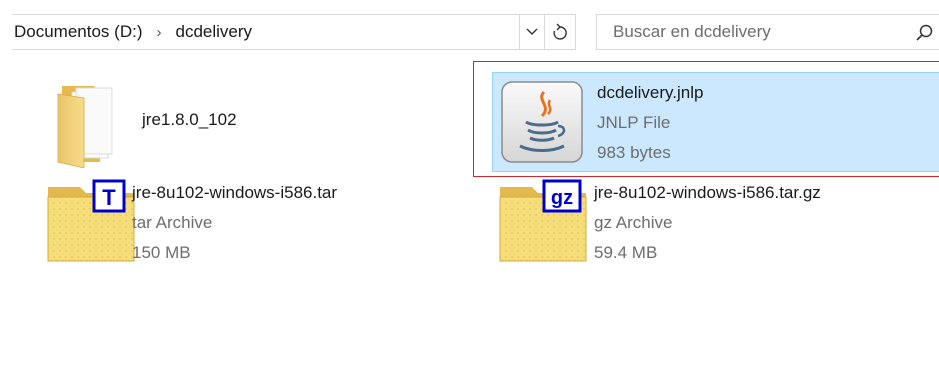  I want to click on file-name: dcdelivery.jnlp, so click(650, 92).